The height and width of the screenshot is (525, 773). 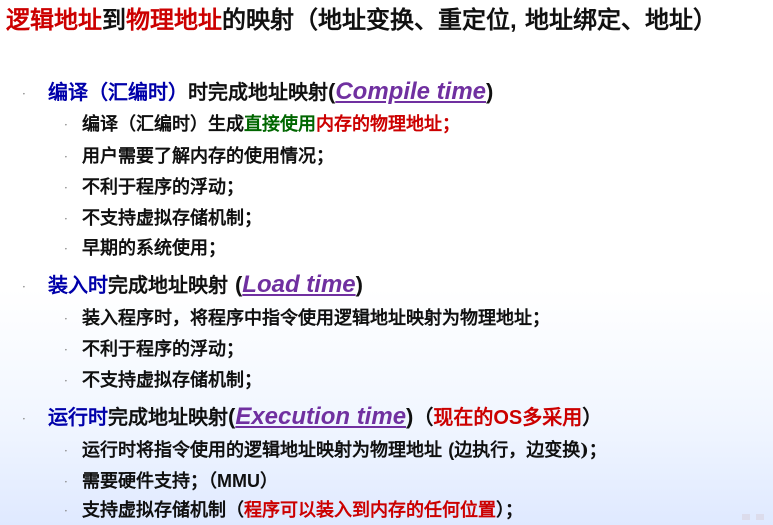 What do you see at coordinates (118, 92) in the screenshot?
I see `compile-head-blue: 编译（汇编时）` at bounding box center [118, 92].